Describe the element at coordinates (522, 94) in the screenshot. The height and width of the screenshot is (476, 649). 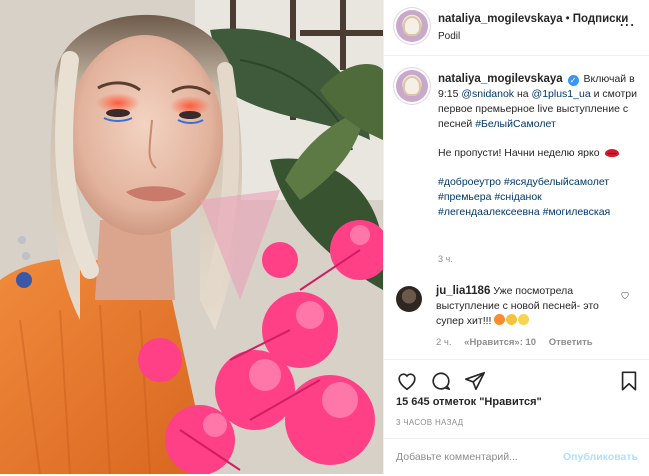
I see `caption-on: на` at that location.